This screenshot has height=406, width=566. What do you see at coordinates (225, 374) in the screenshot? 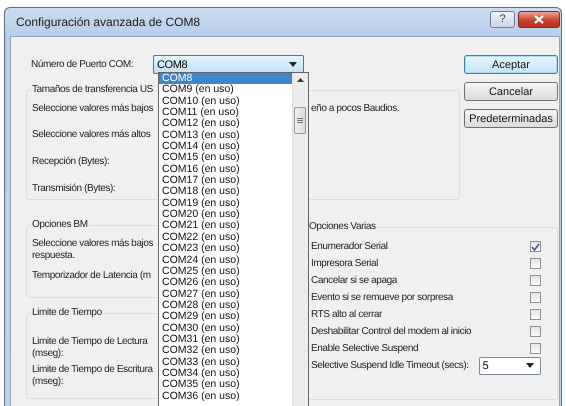
I see `dropdown-option: COM34 (en uso)` at bounding box center [225, 374].